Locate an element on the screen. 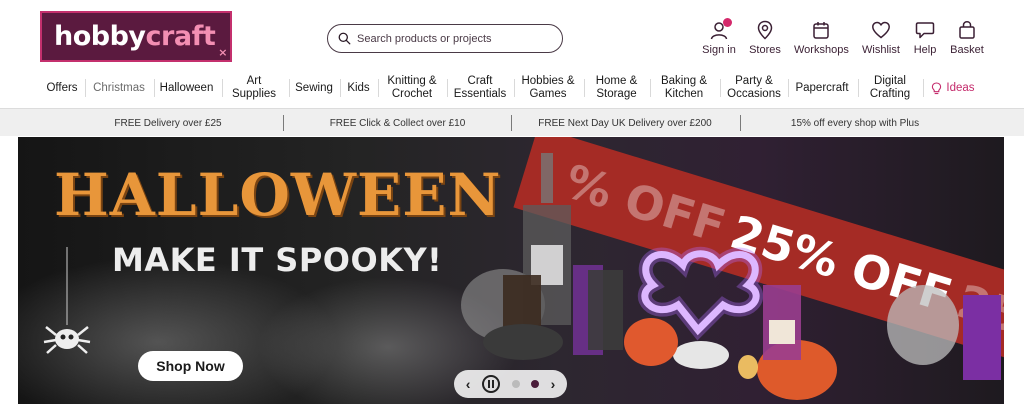 The height and width of the screenshot is (417, 1024). calendar-icon is located at coordinates (821, 30).